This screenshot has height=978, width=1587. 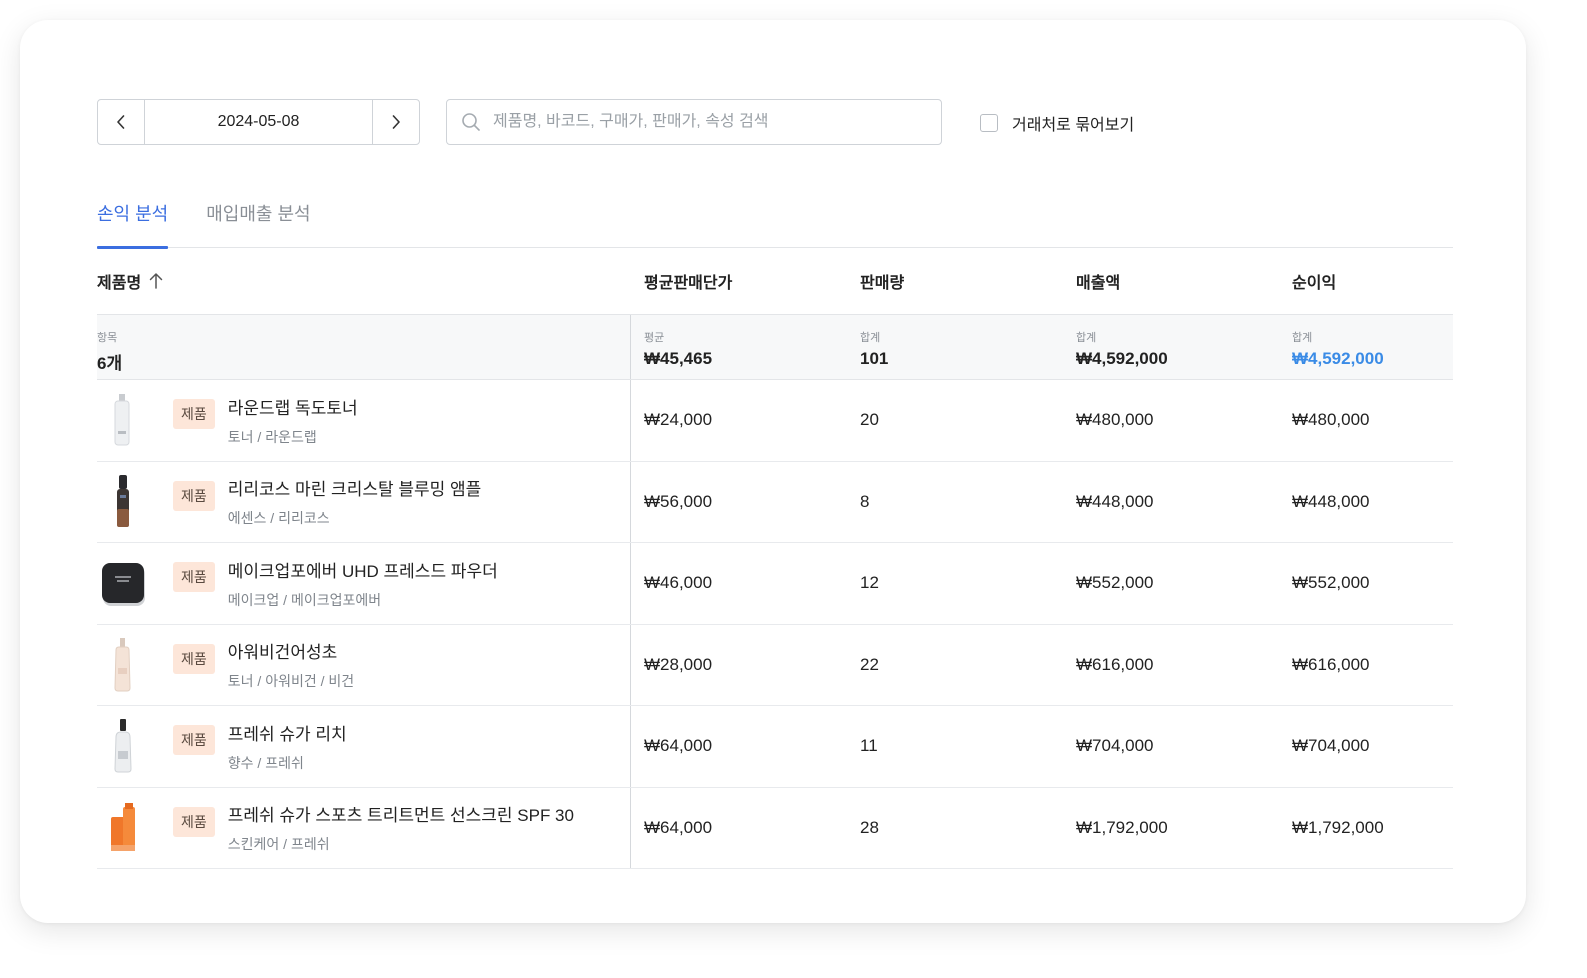 I want to click on table-header-row: 제품명 평균판매단가 판매량 매출액 순이익, so click(x=775, y=281).